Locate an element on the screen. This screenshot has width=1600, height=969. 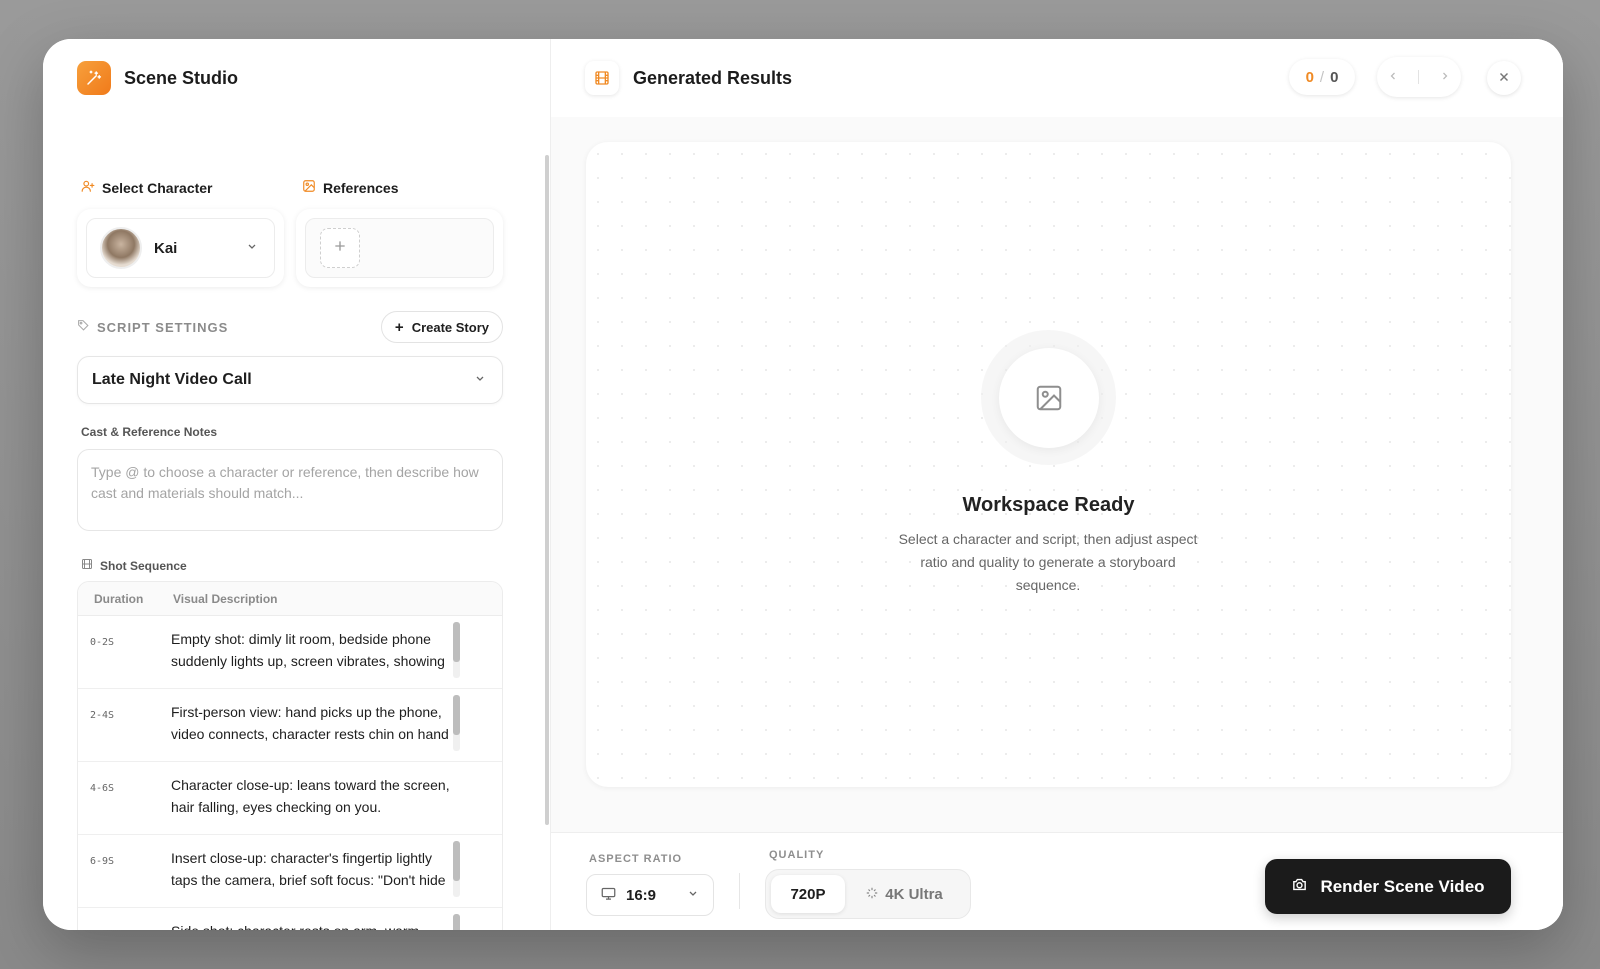
app-title: Scene Studio is located at coordinates (181, 77).